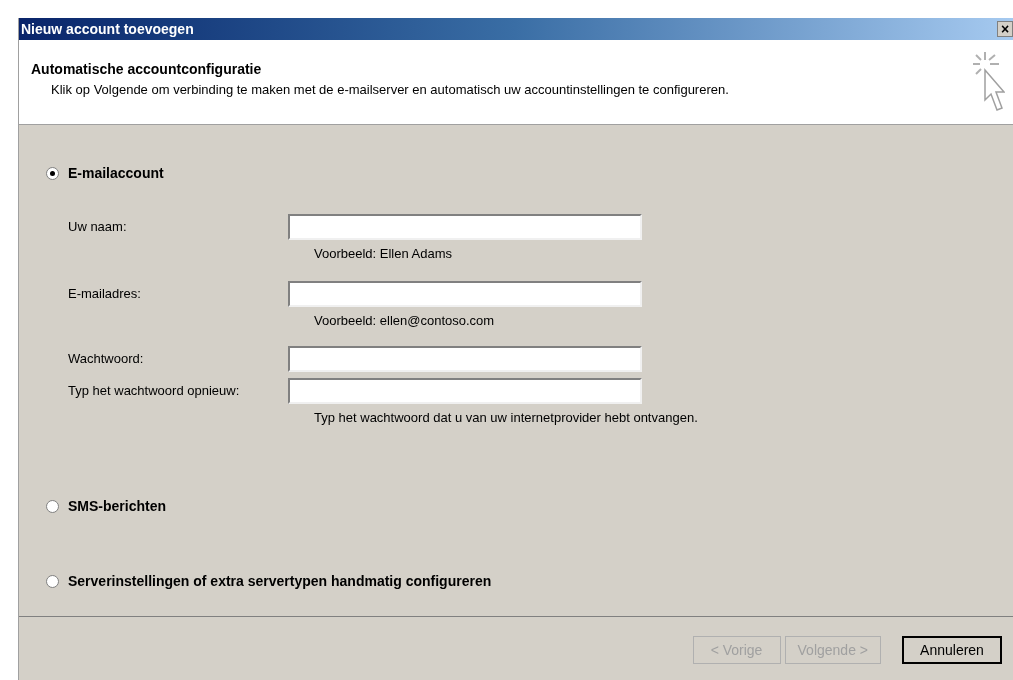 The width and height of the screenshot is (1013, 680). Describe the element at coordinates (105, 293) in the screenshot. I see `field-label: E-mailadres:` at that location.